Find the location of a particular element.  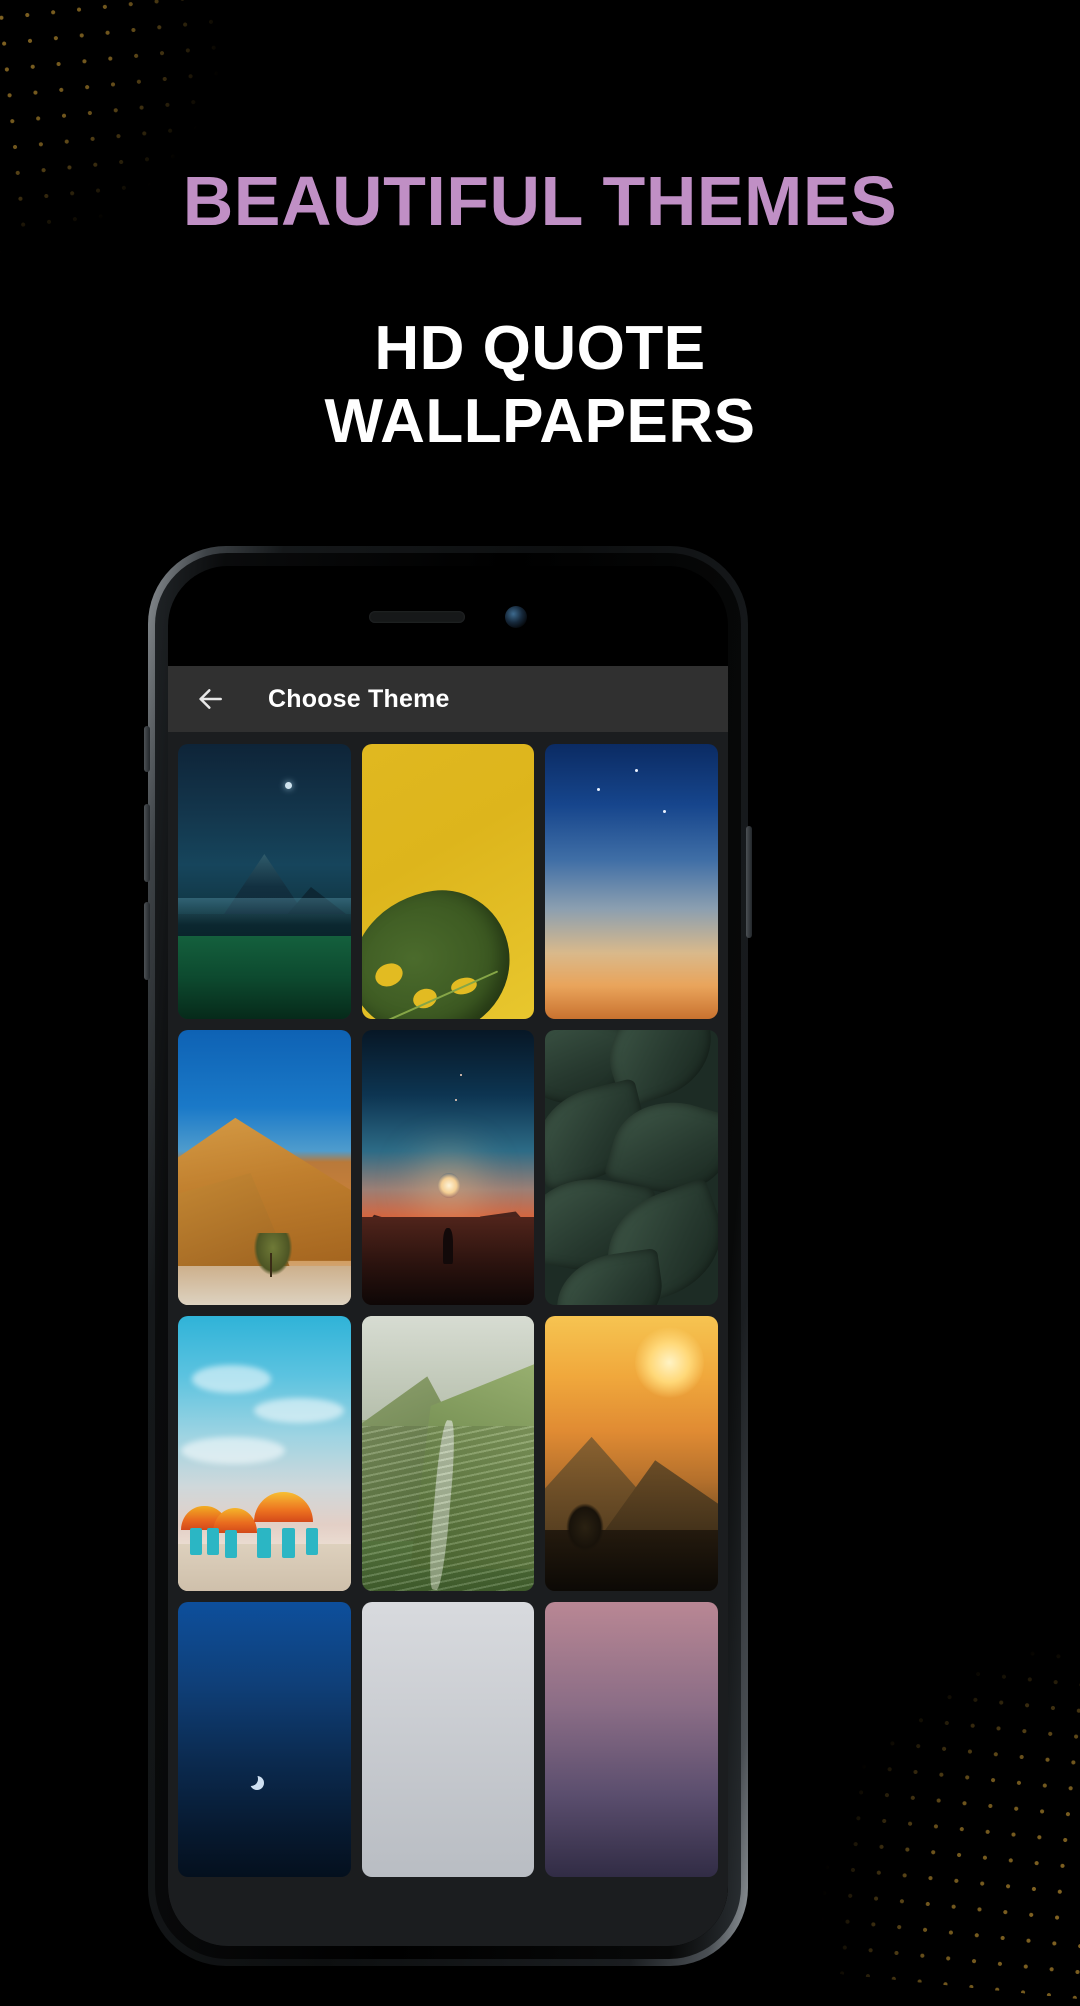

phone-volume-down-button is located at coordinates (147, 941).